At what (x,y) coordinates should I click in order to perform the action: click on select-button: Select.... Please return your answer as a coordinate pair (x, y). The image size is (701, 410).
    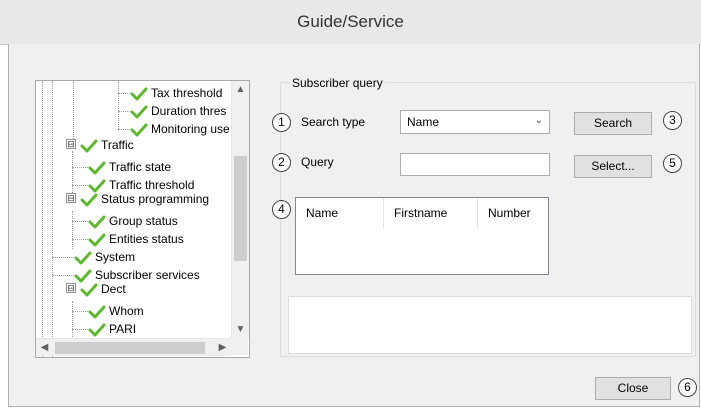
    Looking at the image, I should click on (613, 166).